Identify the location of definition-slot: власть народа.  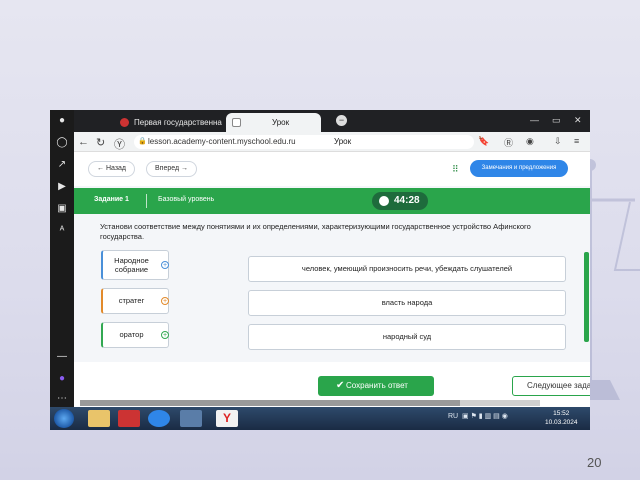
(407, 303).